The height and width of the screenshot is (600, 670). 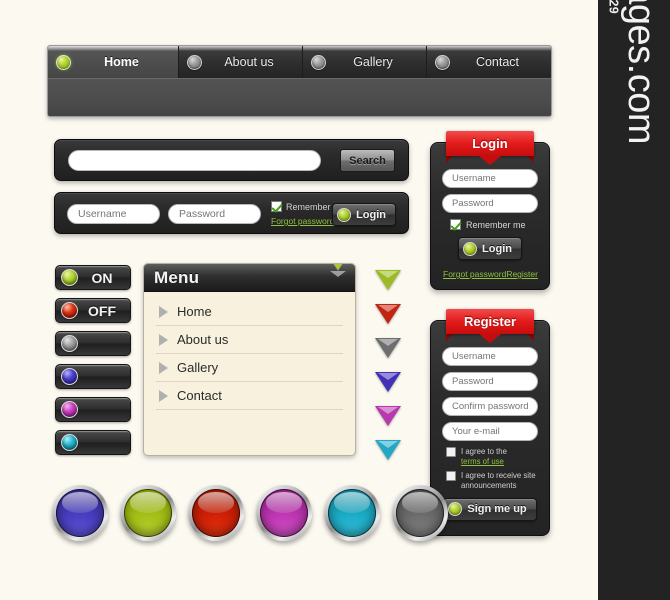 I want to click on led-magenta-icon, so click(x=69, y=409).